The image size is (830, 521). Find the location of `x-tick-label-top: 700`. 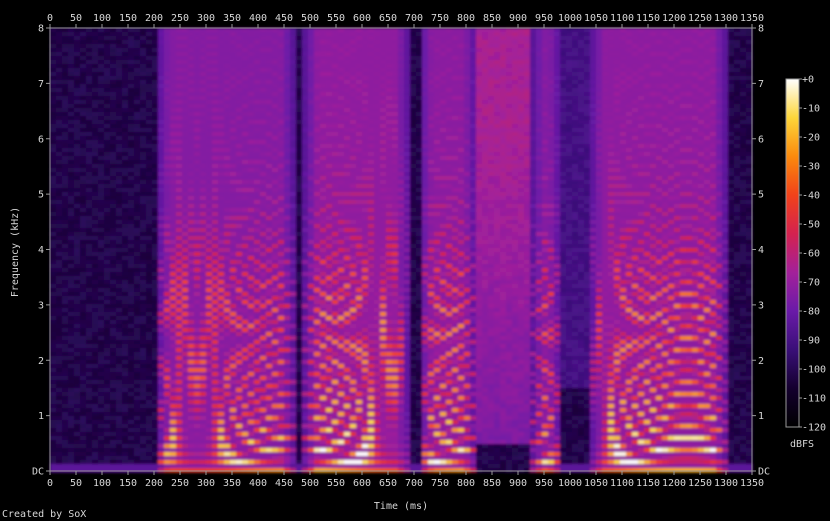

x-tick-label-top: 700 is located at coordinates (414, 18).